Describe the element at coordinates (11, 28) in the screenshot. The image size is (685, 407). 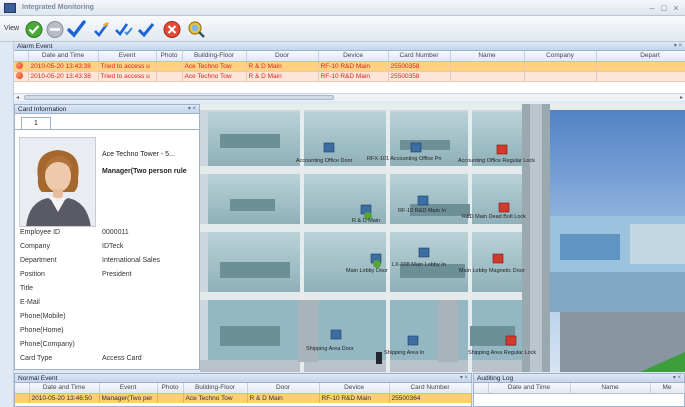
I see `view-menu: View` at that location.